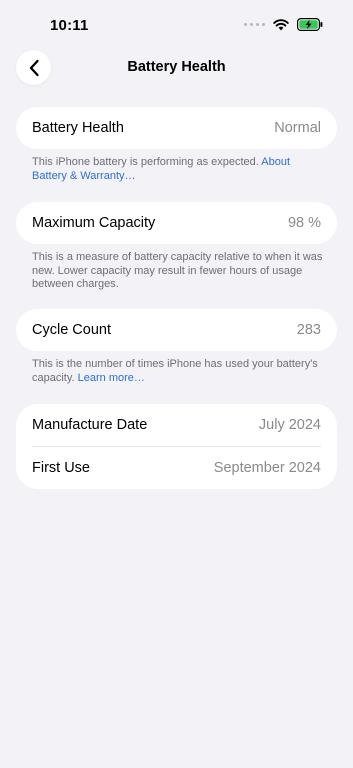 This screenshot has width=353, height=768. I want to click on maximum-capacity-card: Maximum Capacity 98 %, so click(176, 223).